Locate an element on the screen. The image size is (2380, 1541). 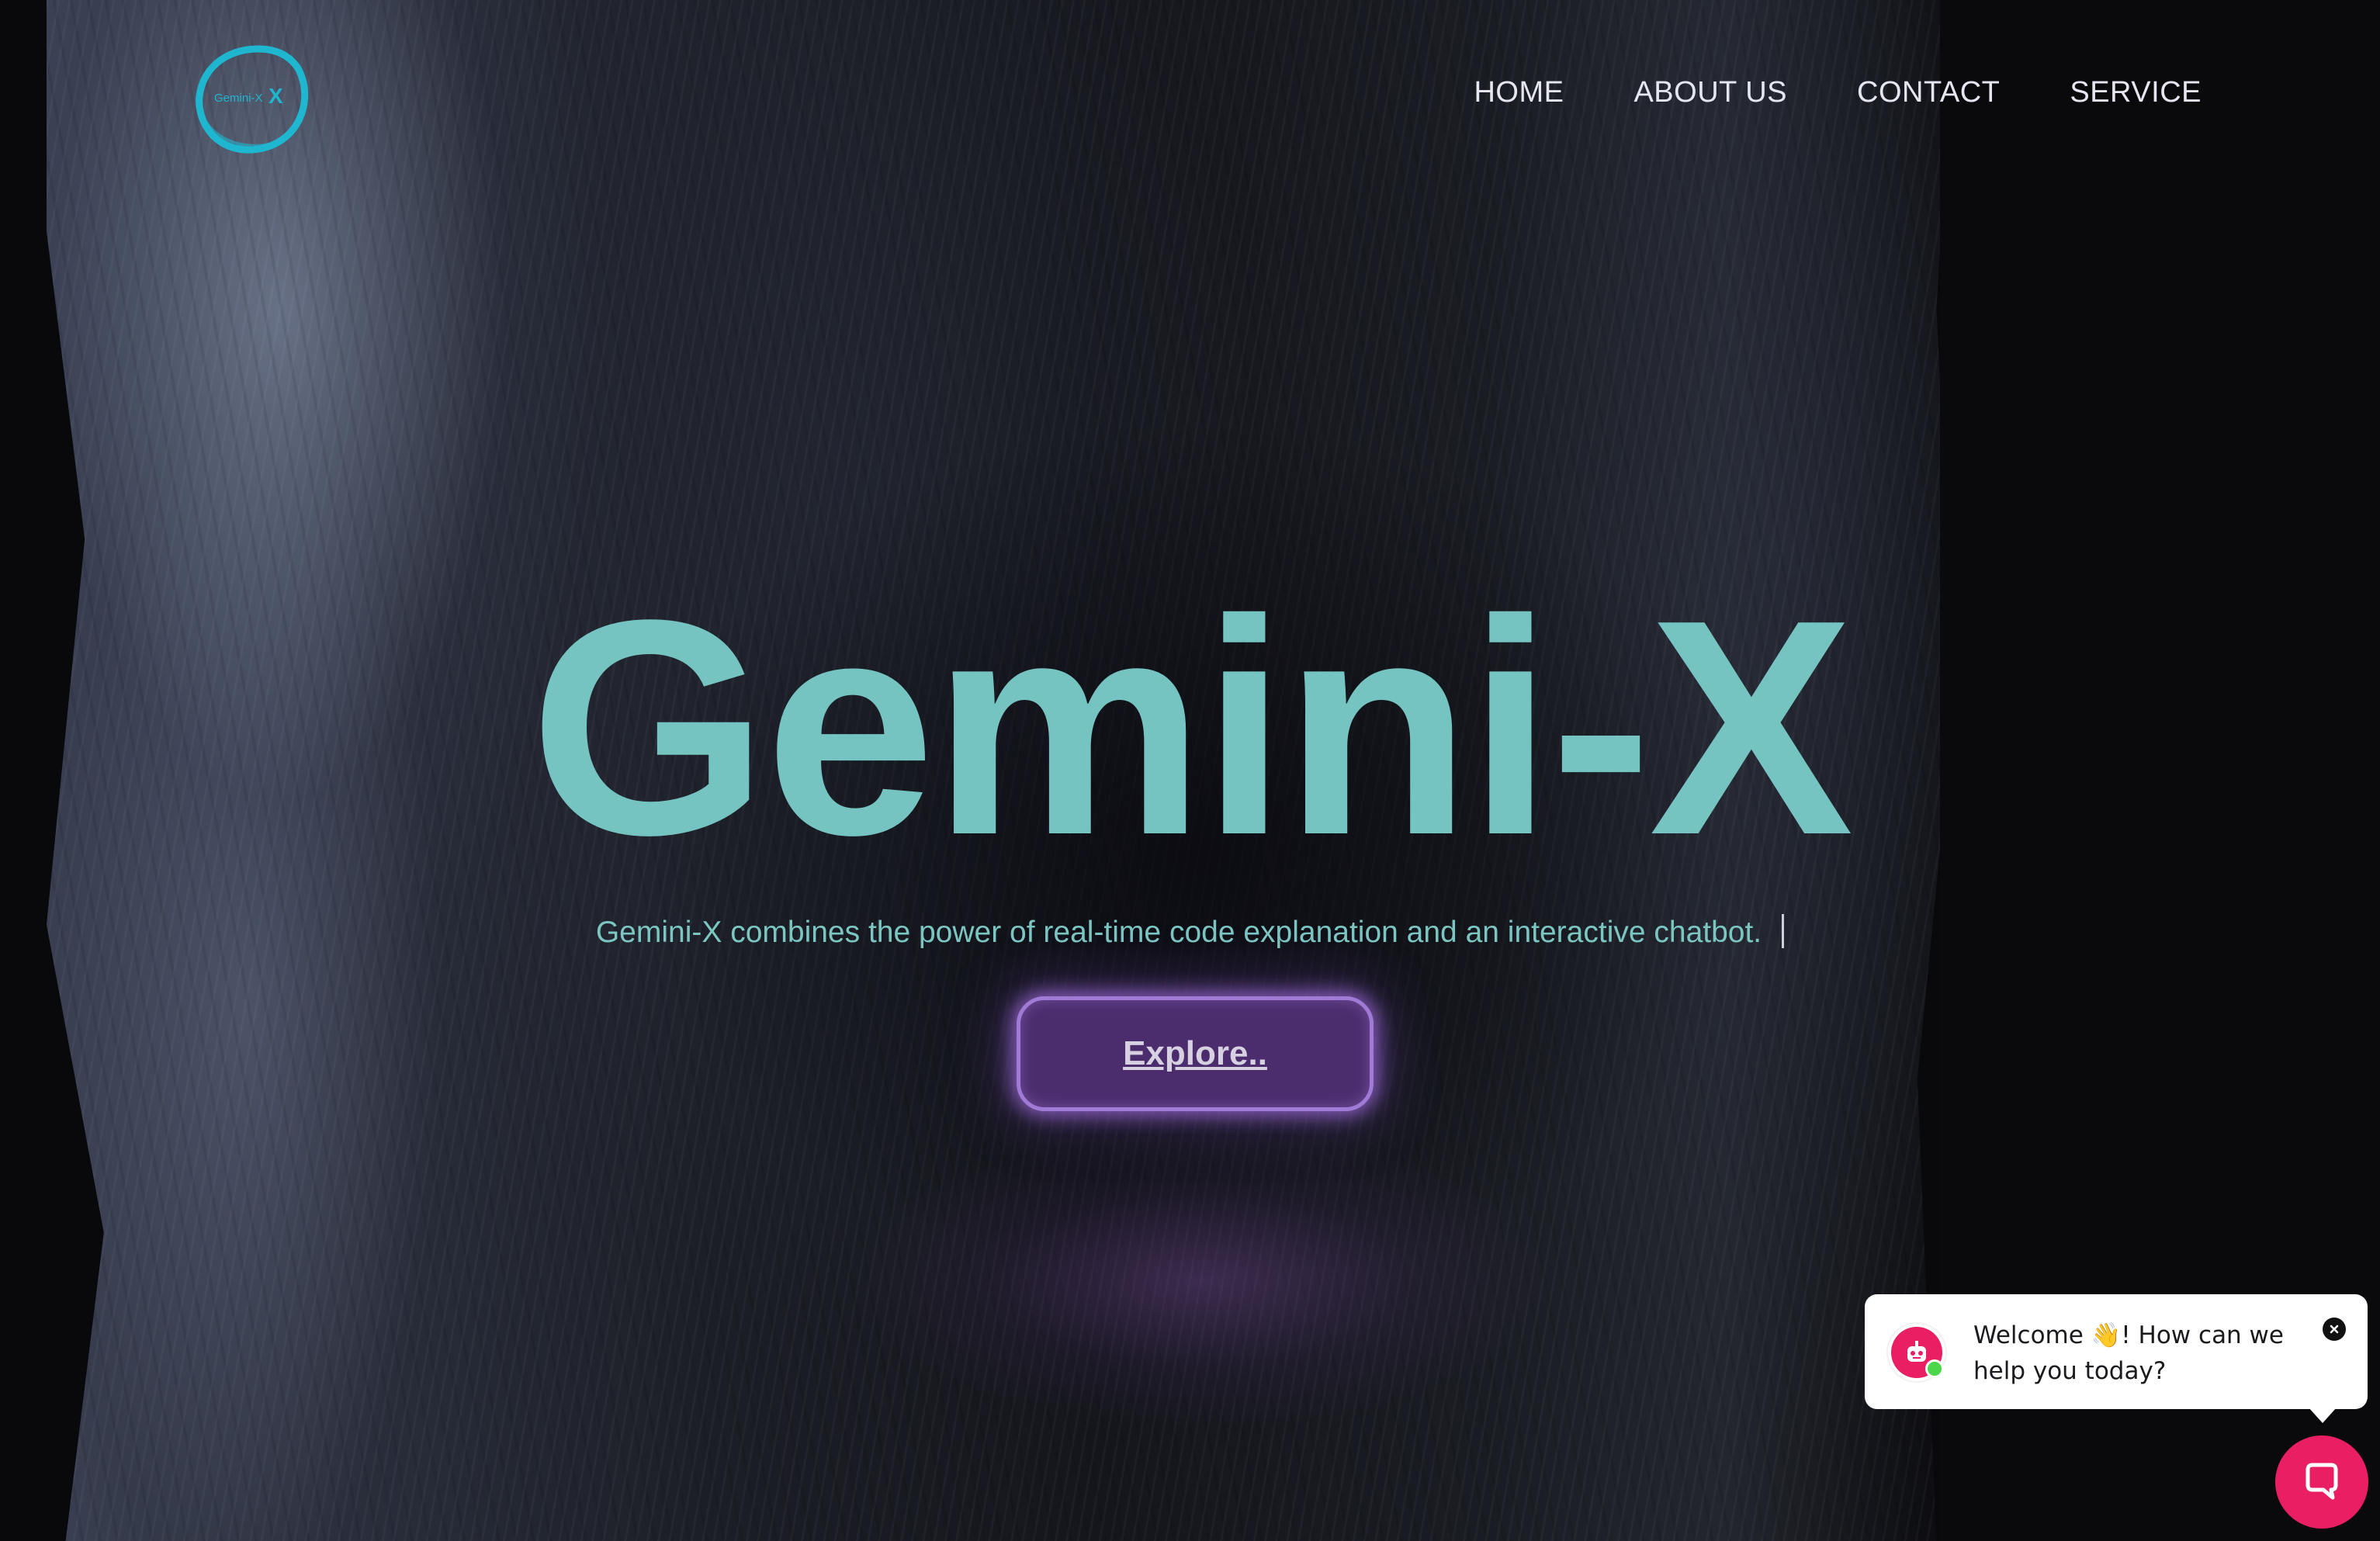
brand-logo: Gemini-X X is located at coordinates (253, 99).